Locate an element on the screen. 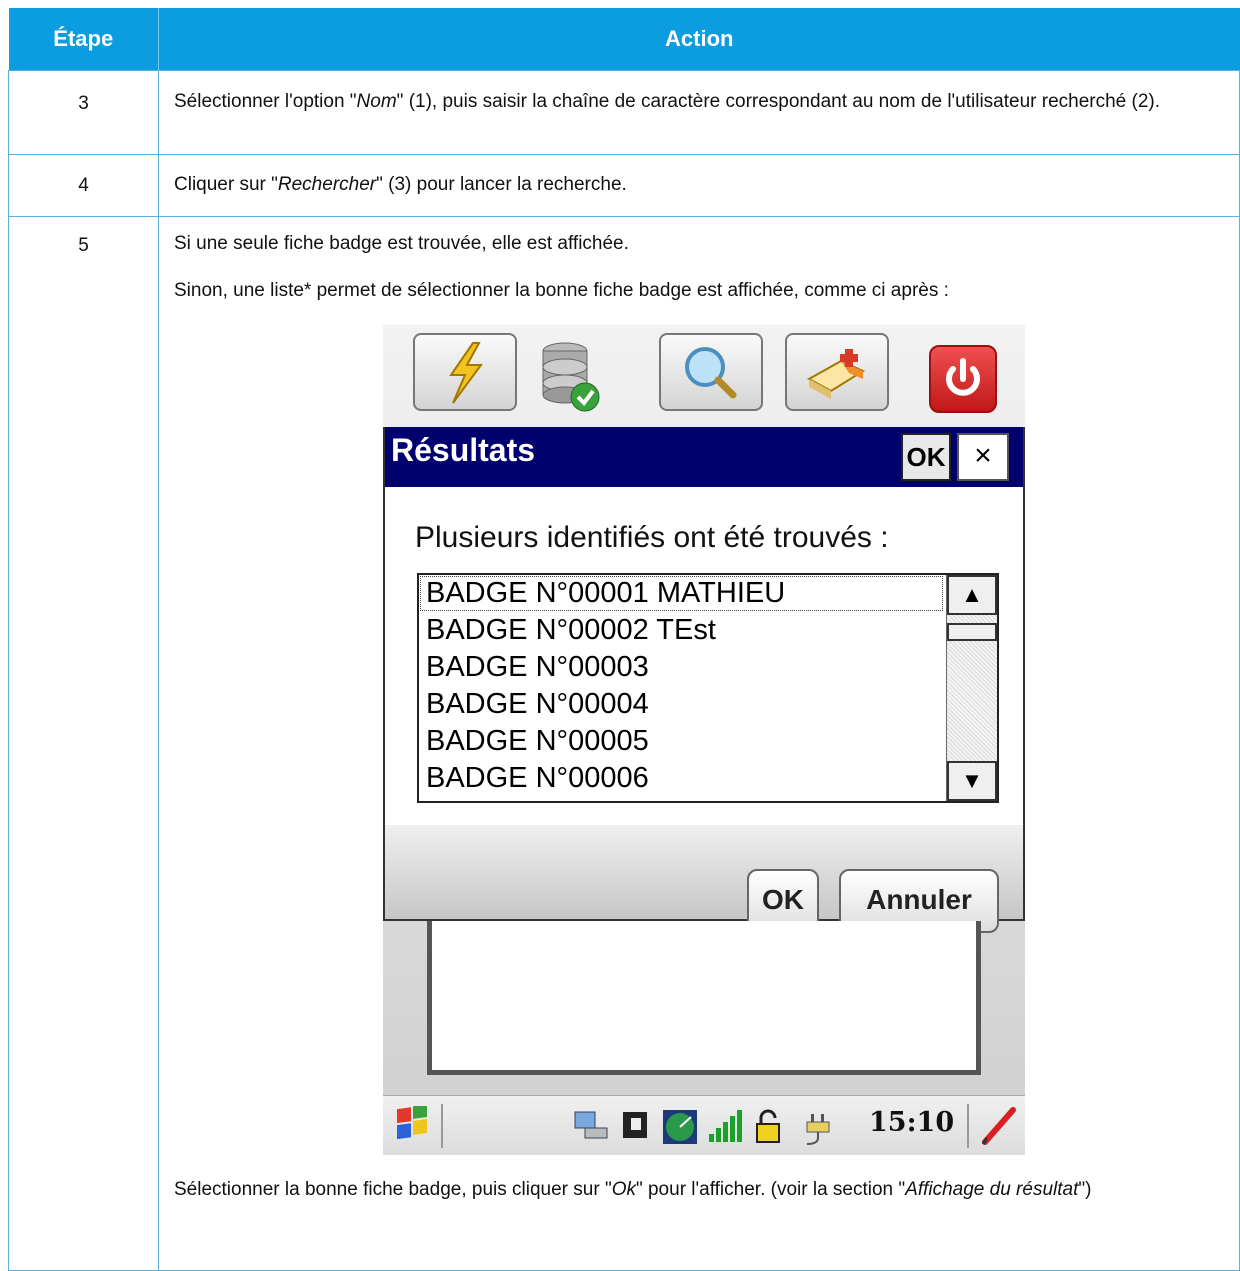 This screenshot has height=1271, width=1240. power-plug-icon is located at coordinates (819, 1127).